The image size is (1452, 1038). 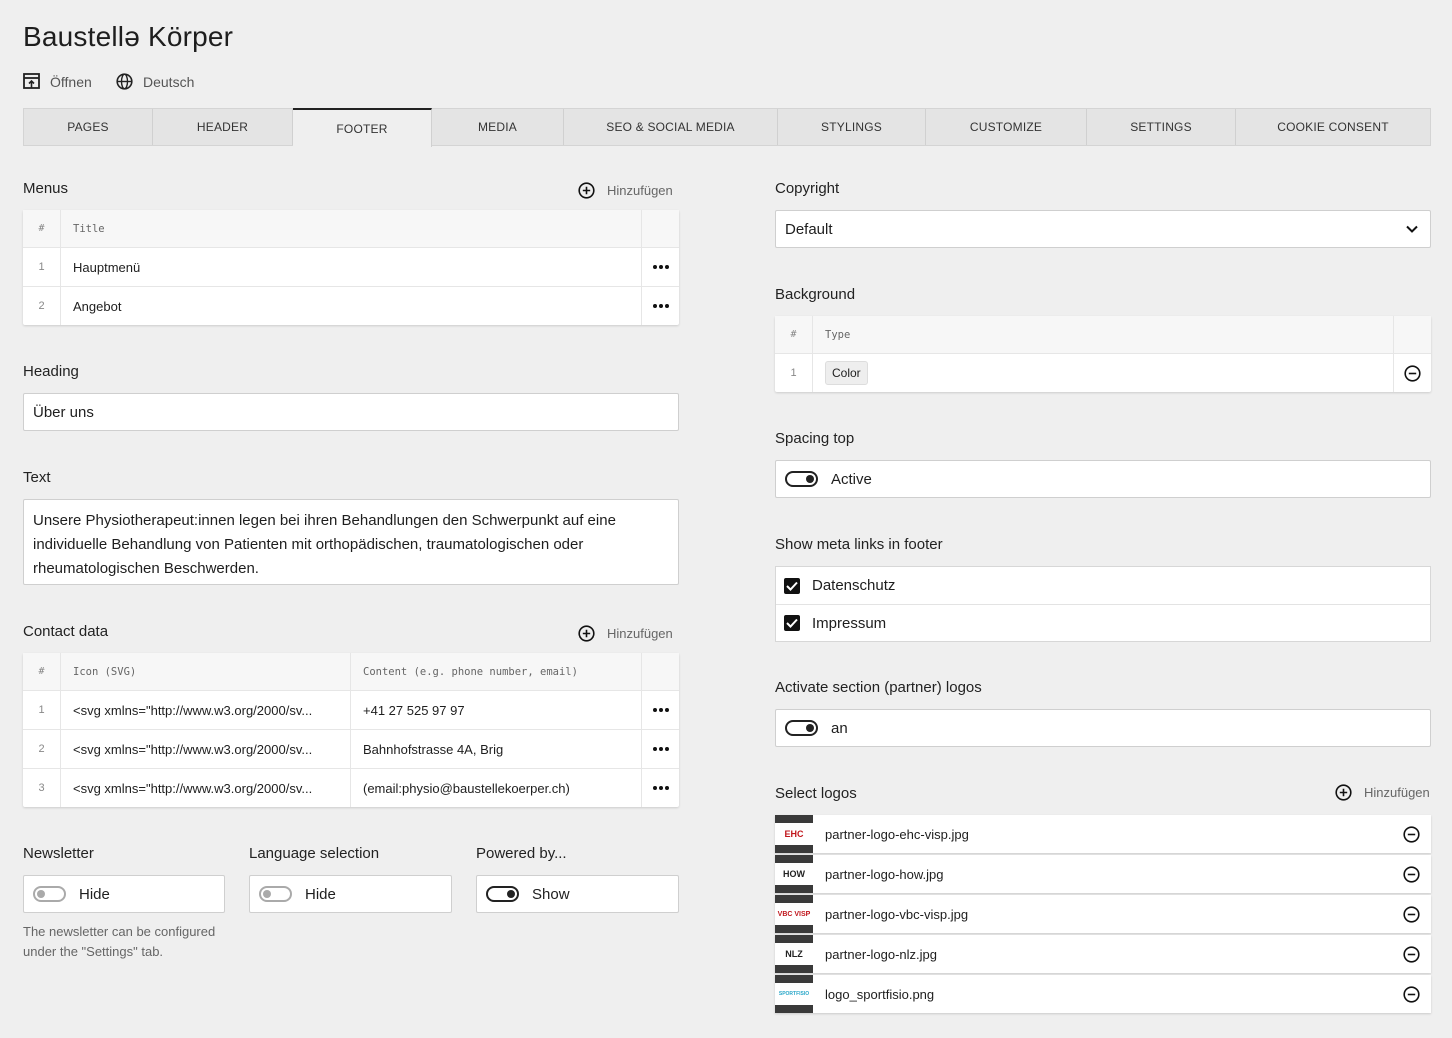 I want to click on tab-seo-social-media: SEO & SOCIAL MEDIA, so click(x=671, y=127).